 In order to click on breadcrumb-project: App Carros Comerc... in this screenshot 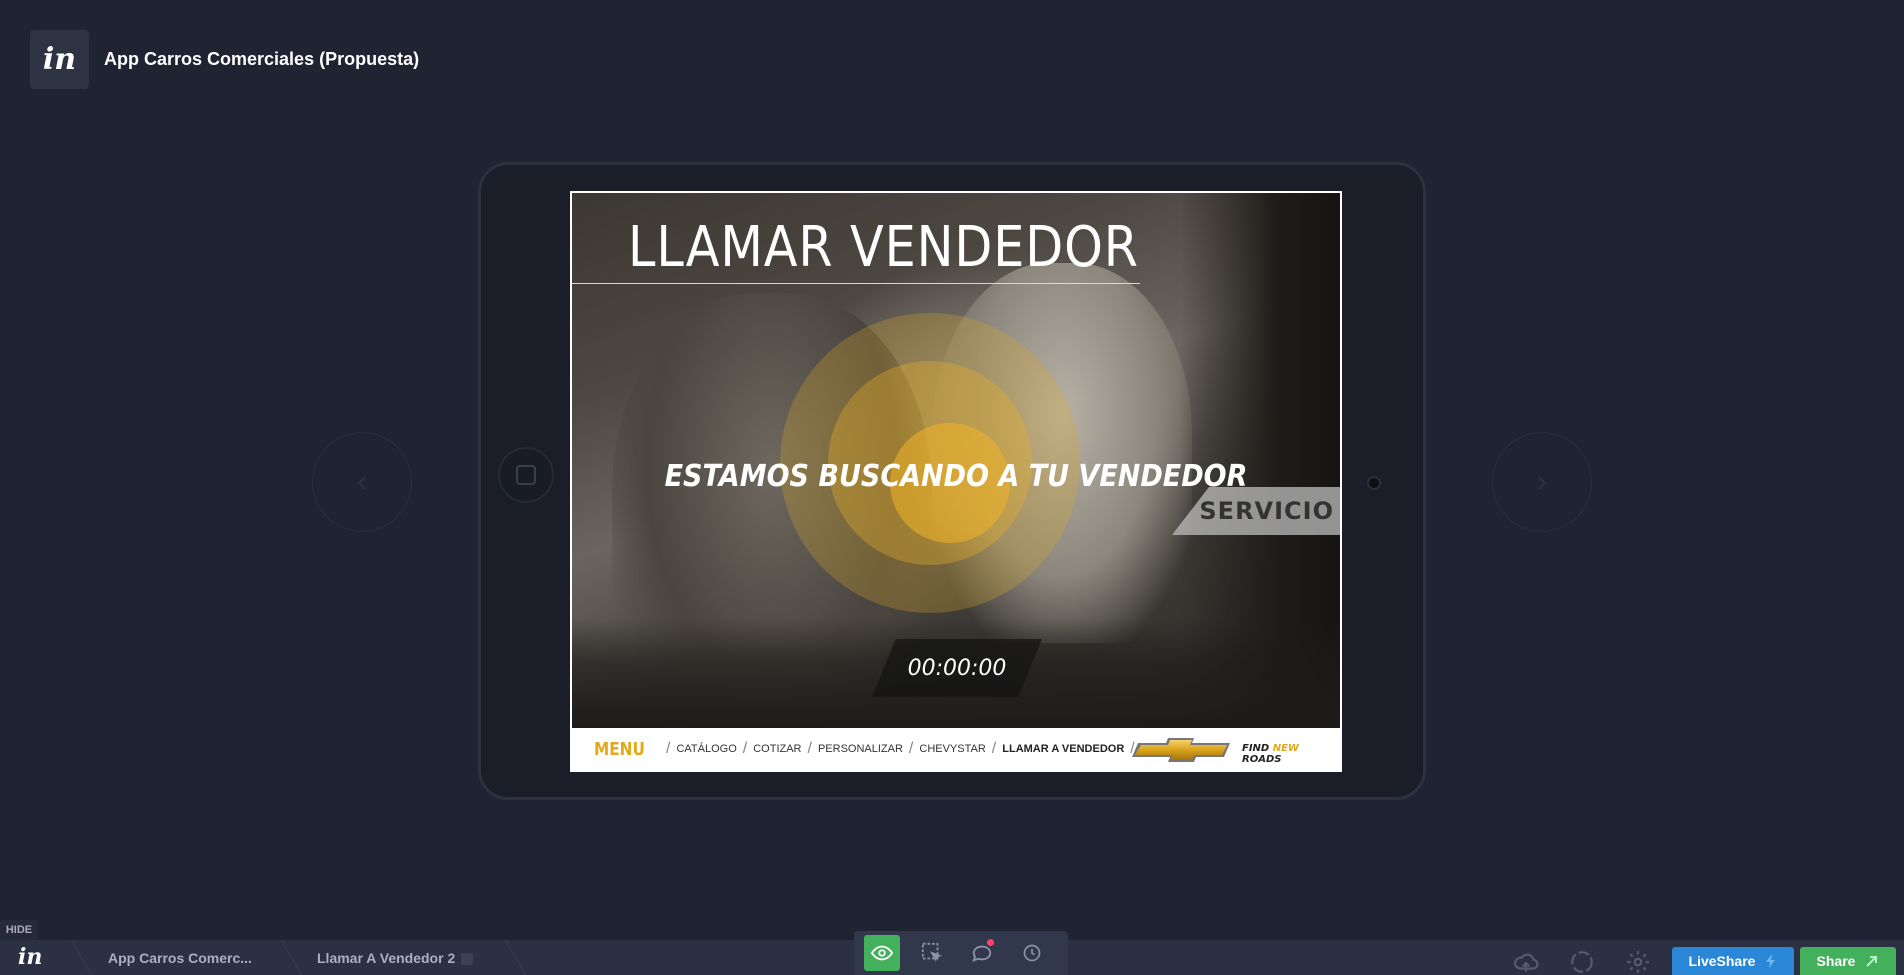, I will do `click(180, 958)`.